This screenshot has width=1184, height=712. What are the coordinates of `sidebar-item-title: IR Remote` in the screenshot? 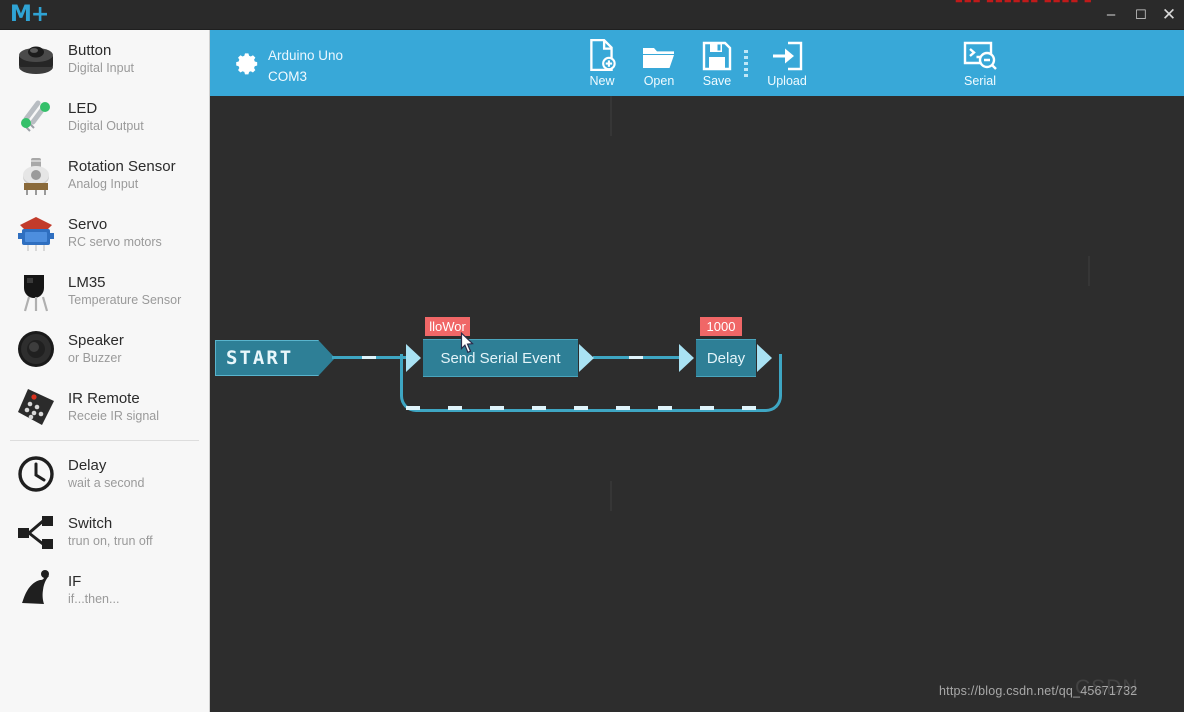 It's located at (104, 398).